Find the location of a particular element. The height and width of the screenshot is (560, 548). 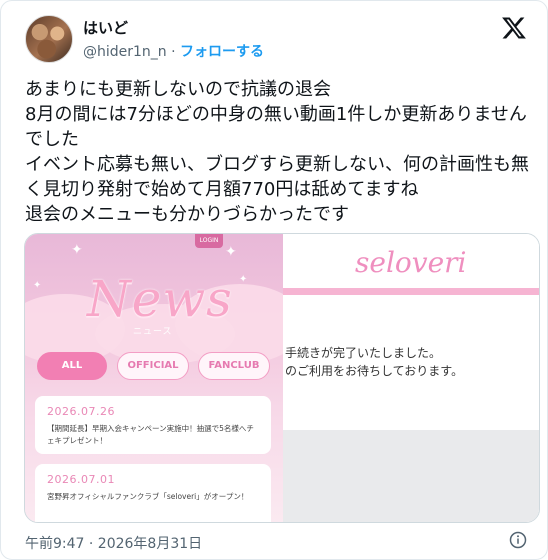

tab-fanclub: FANCLUB is located at coordinates (234, 366).